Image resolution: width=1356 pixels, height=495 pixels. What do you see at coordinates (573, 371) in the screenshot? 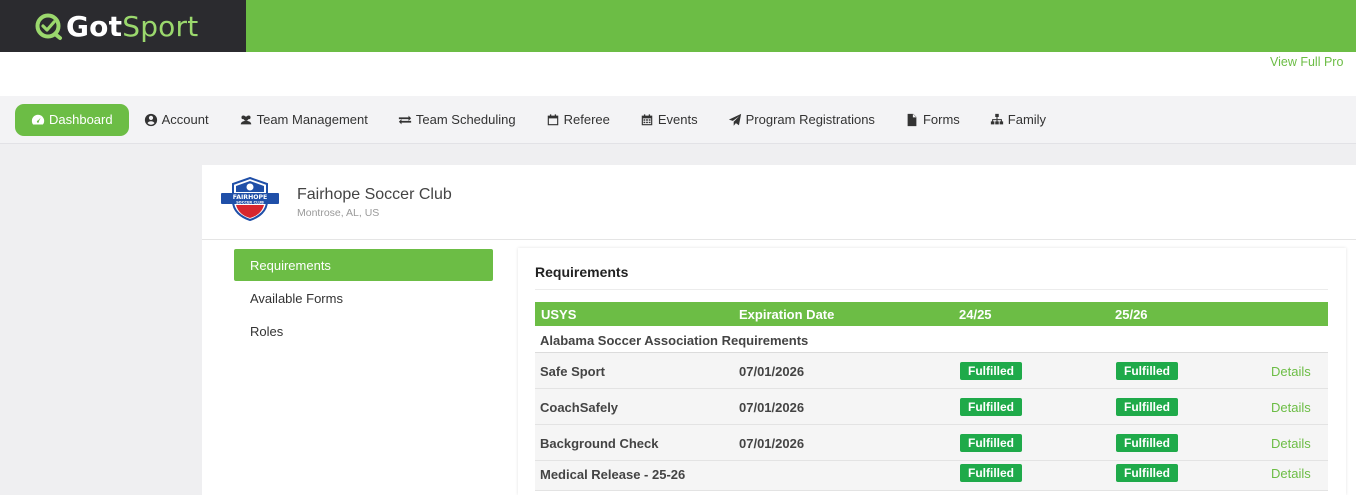
I see `requirement-name: Safe Sport` at bounding box center [573, 371].